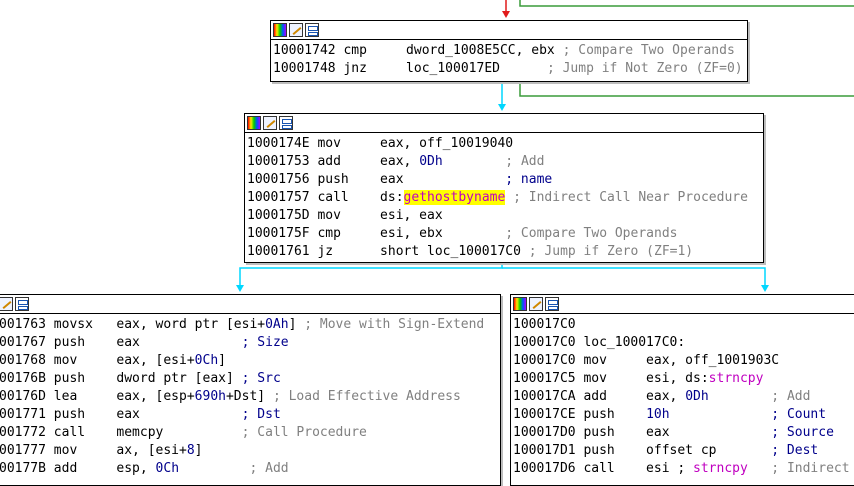 This screenshot has width=854, height=486. I want to click on asm-text: 100017C0, so click(544, 324).